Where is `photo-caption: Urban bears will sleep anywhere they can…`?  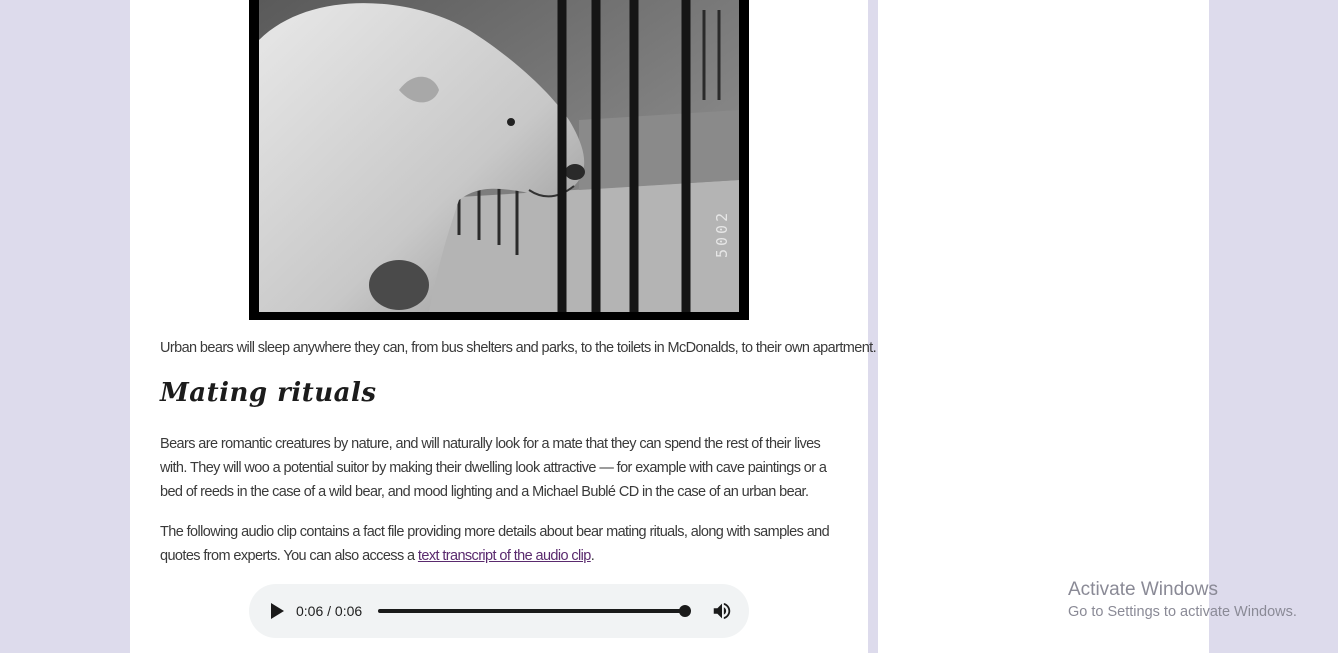 photo-caption: Urban bears will sleep anywhere they can… is located at coordinates (518, 348).